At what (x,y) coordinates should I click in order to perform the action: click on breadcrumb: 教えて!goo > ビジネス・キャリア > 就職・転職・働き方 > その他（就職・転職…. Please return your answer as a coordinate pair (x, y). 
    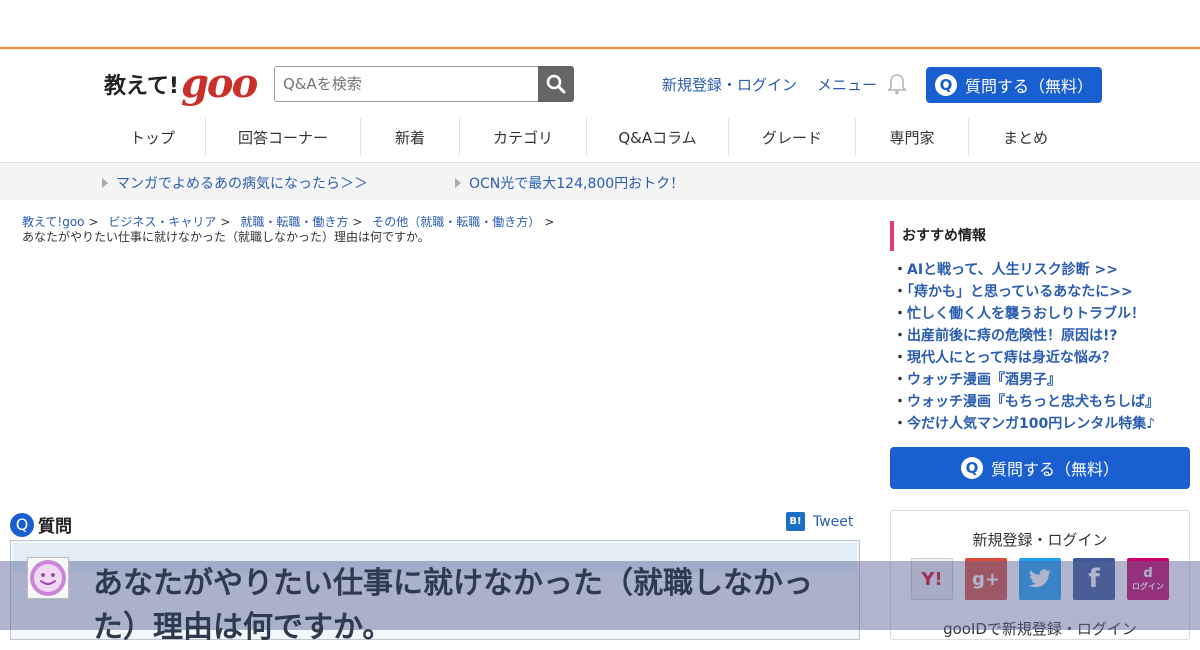
    Looking at the image, I should click on (442, 230).